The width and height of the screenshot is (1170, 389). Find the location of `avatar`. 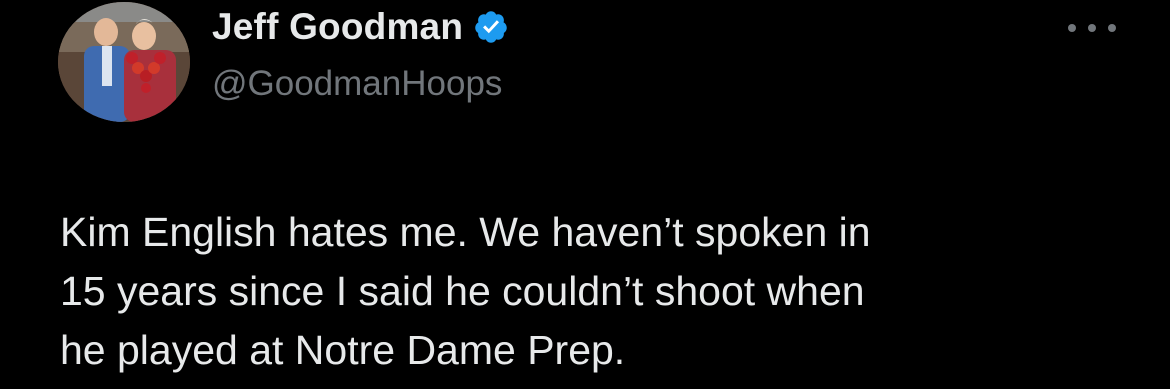

avatar is located at coordinates (124, 62).